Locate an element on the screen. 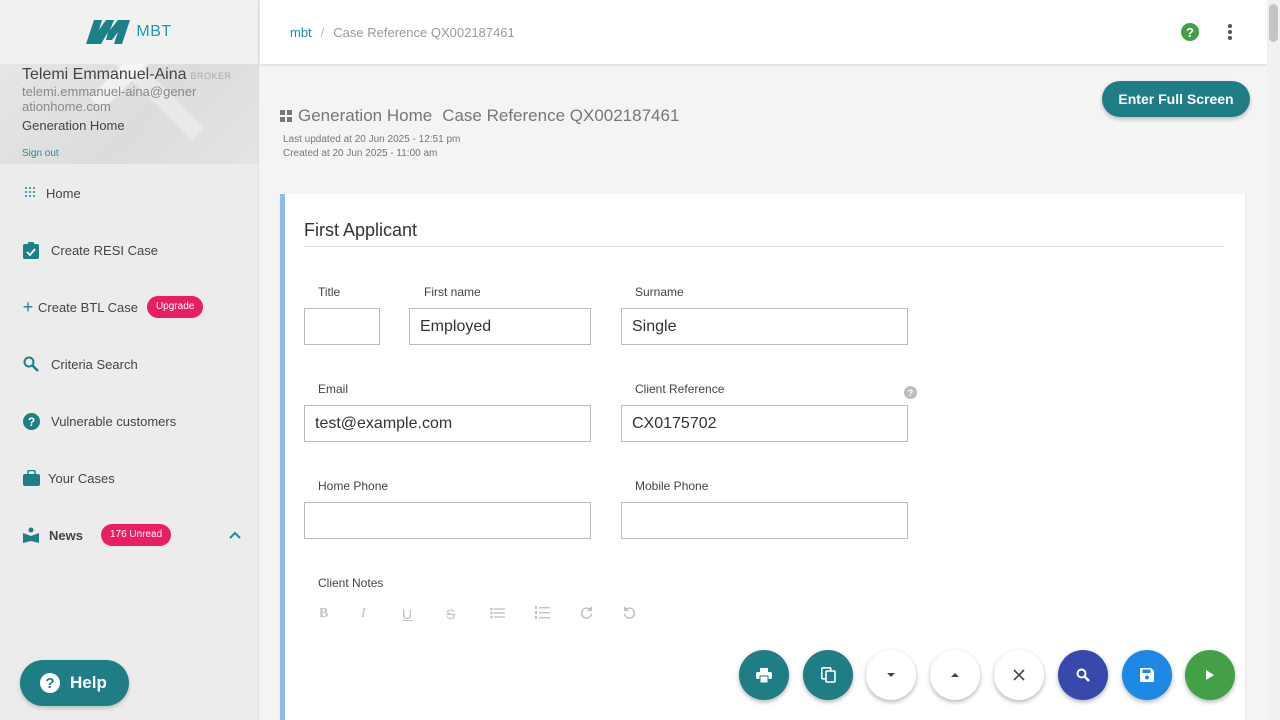  home-phone-field is located at coordinates (447, 520).